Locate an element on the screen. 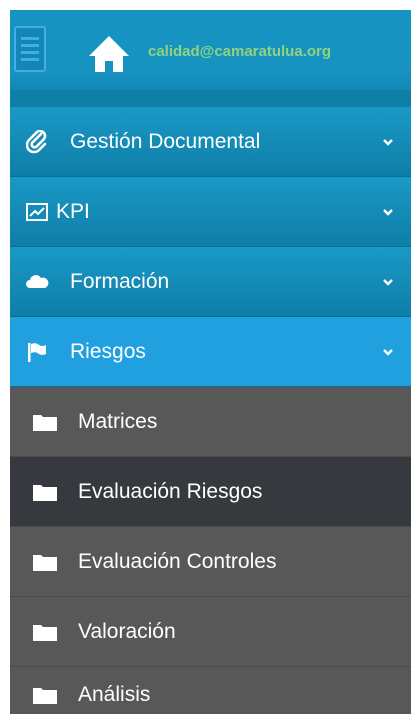 This screenshot has width=411, height=714. user-email: calidad@camaratulua.org is located at coordinates (239, 51).